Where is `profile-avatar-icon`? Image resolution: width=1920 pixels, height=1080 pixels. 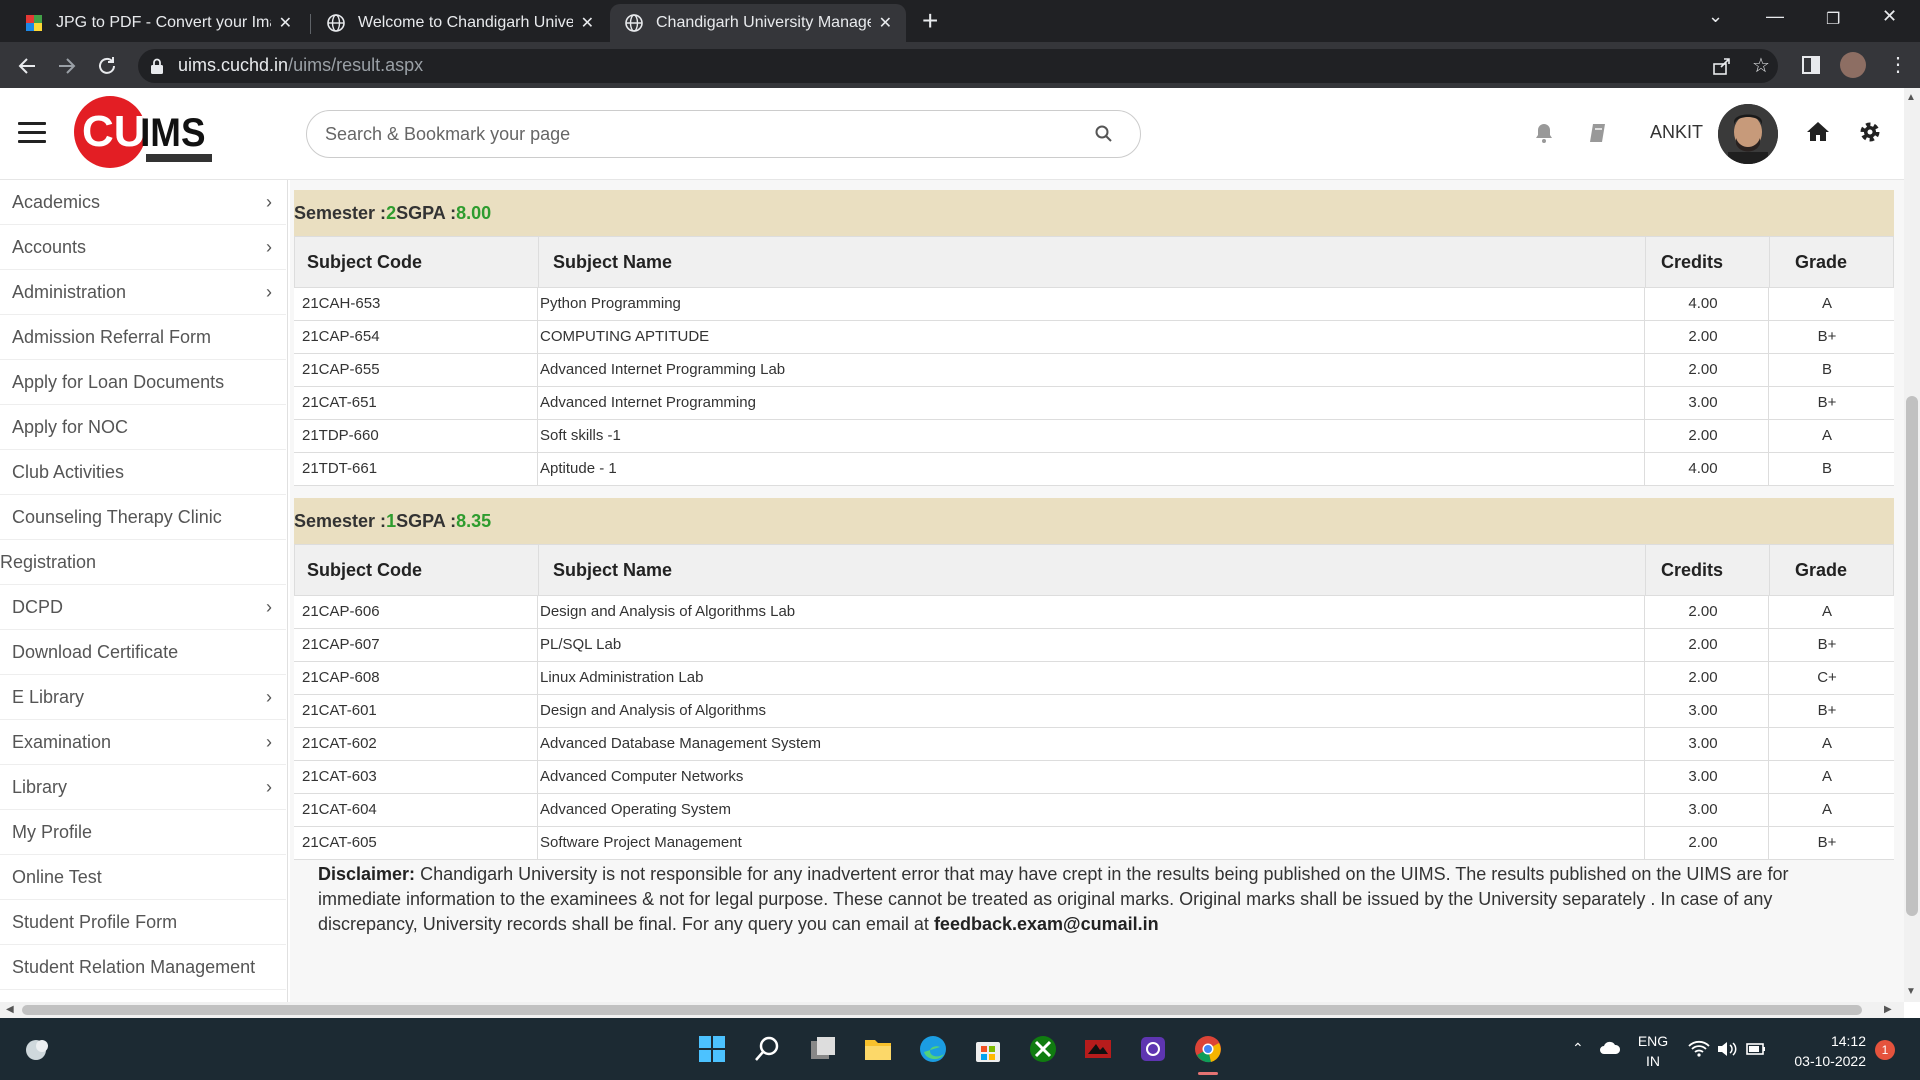
profile-avatar-icon is located at coordinates (1853, 65).